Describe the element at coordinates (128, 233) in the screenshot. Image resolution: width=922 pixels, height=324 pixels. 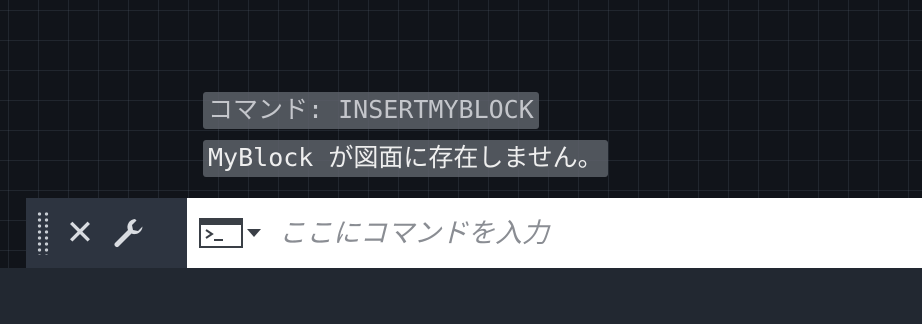
I see `wrench-icon` at that location.